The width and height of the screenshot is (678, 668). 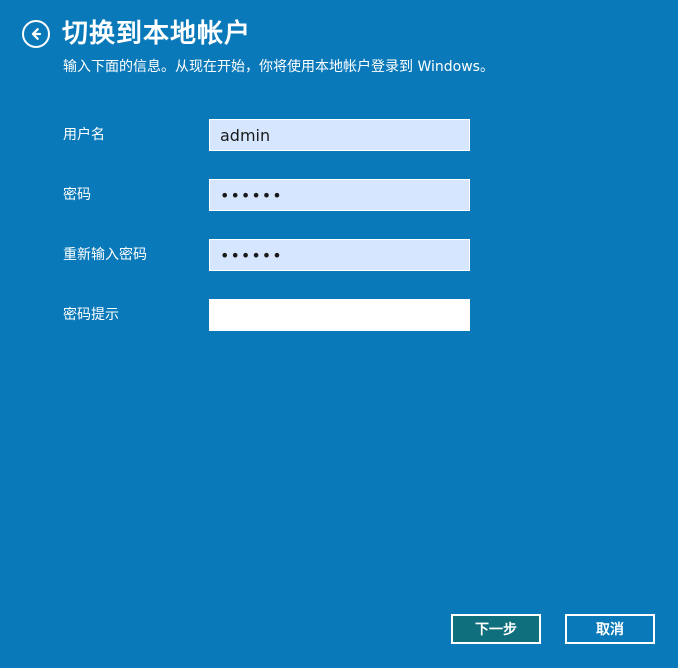 I want to click on next-button: 下一步, so click(x=496, y=629).